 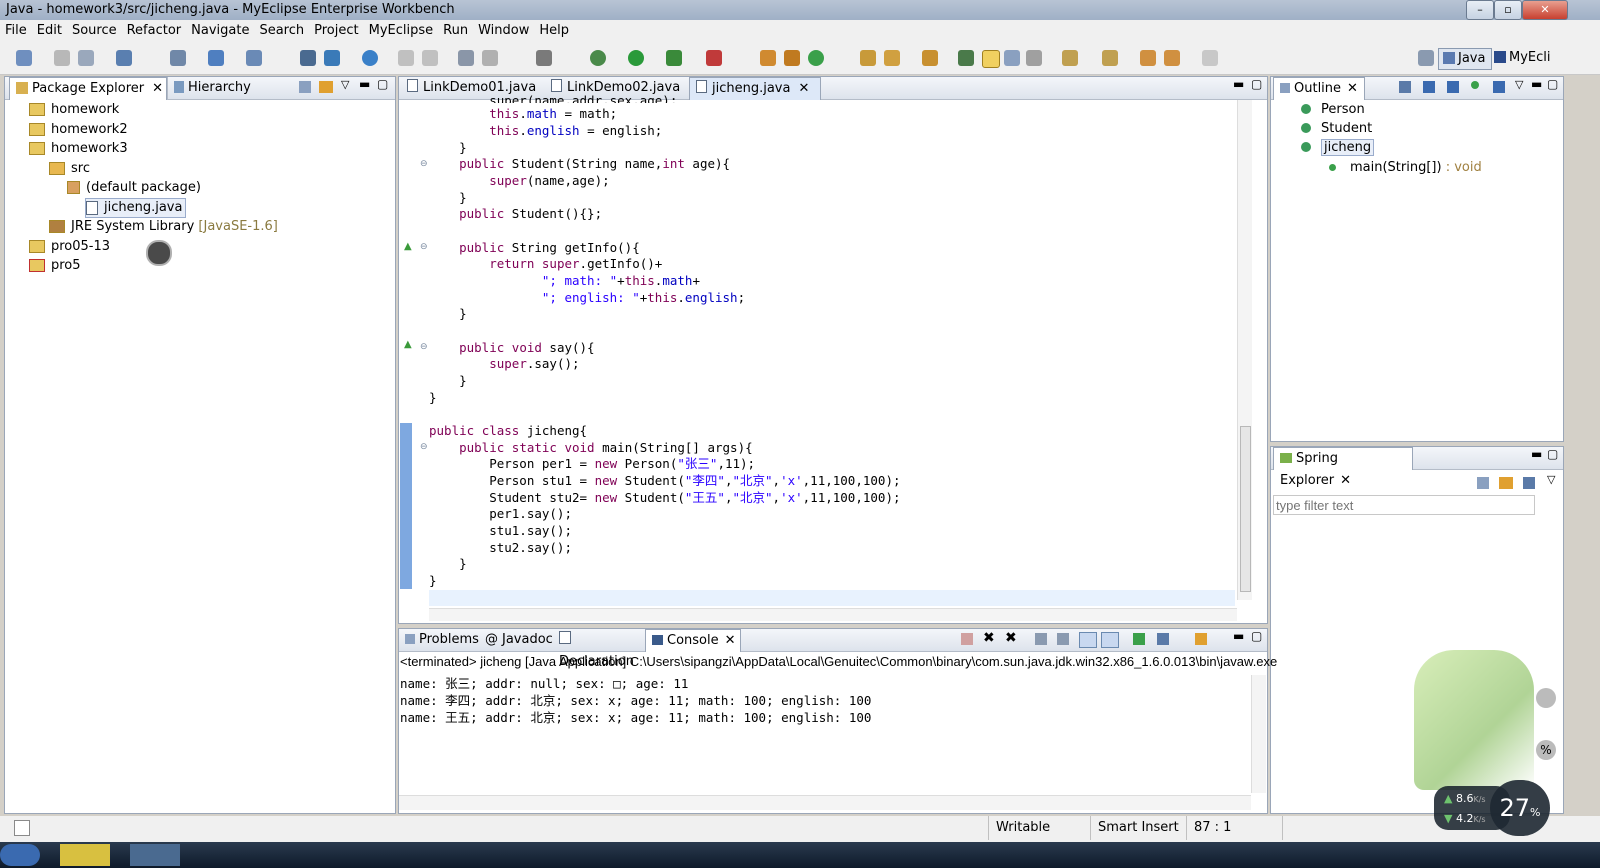 What do you see at coordinates (1210, 58) in the screenshot?
I see `forward-icon` at bounding box center [1210, 58].